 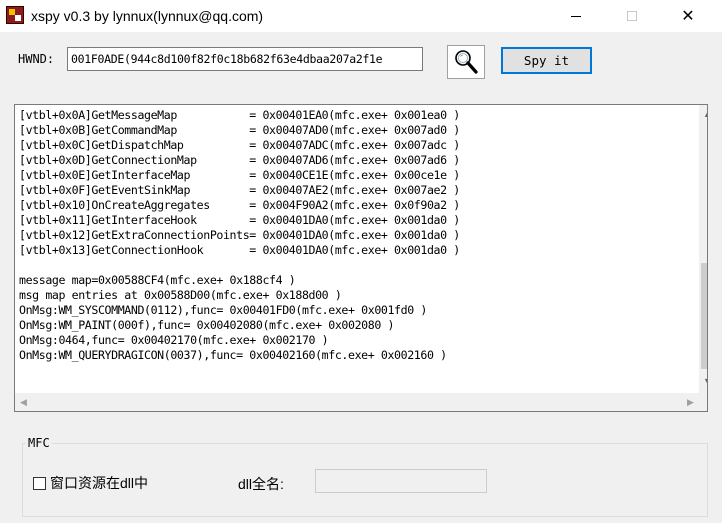 What do you see at coordinates (15, 15) in the screenshot?
I see `app-icon` at bounding box center [15, 15].